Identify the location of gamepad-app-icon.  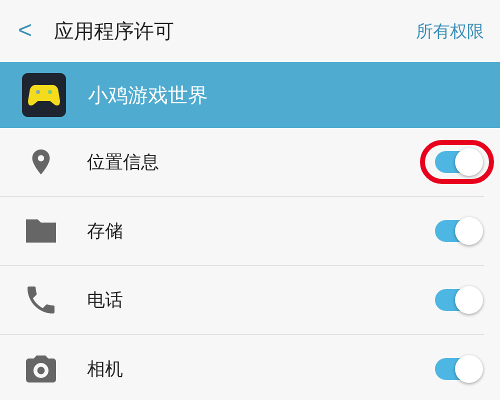
(44, 95).